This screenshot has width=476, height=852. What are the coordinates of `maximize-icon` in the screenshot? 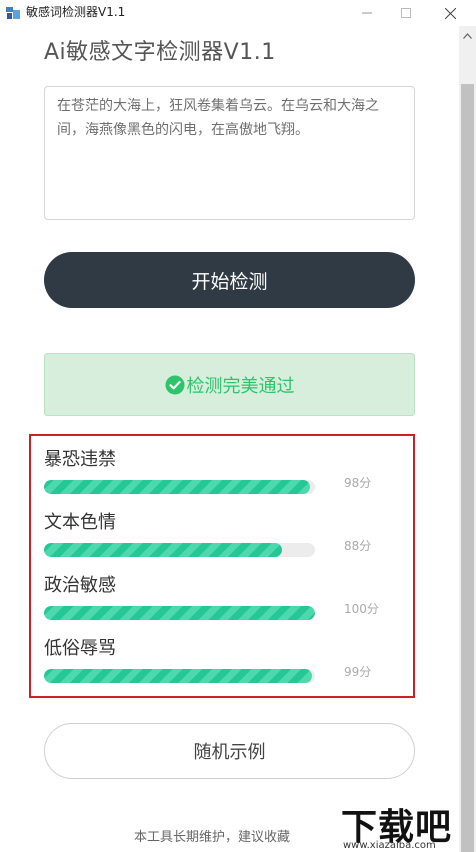 It's located at (406, 13).